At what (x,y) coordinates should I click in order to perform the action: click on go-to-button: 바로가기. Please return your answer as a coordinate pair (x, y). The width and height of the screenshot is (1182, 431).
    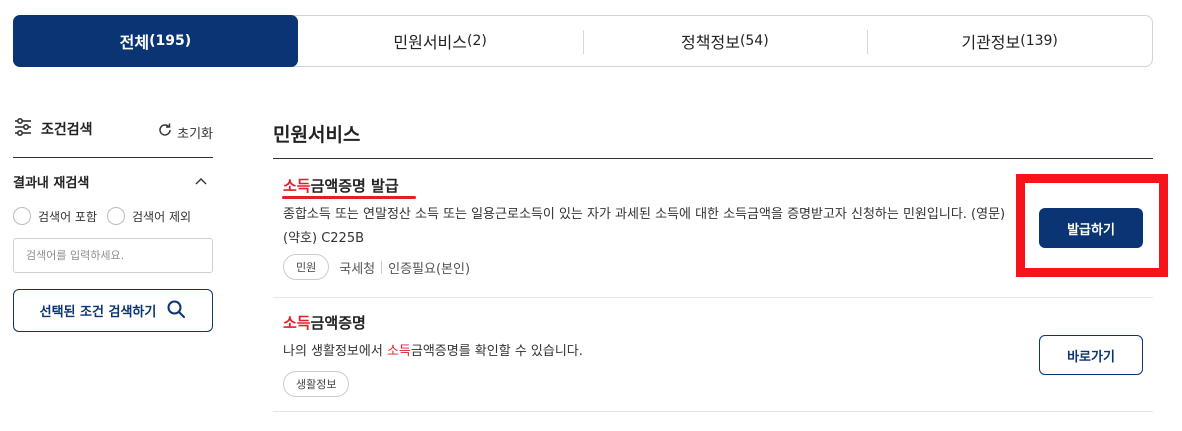
    Looking at the image, I should click on (1091, 355).